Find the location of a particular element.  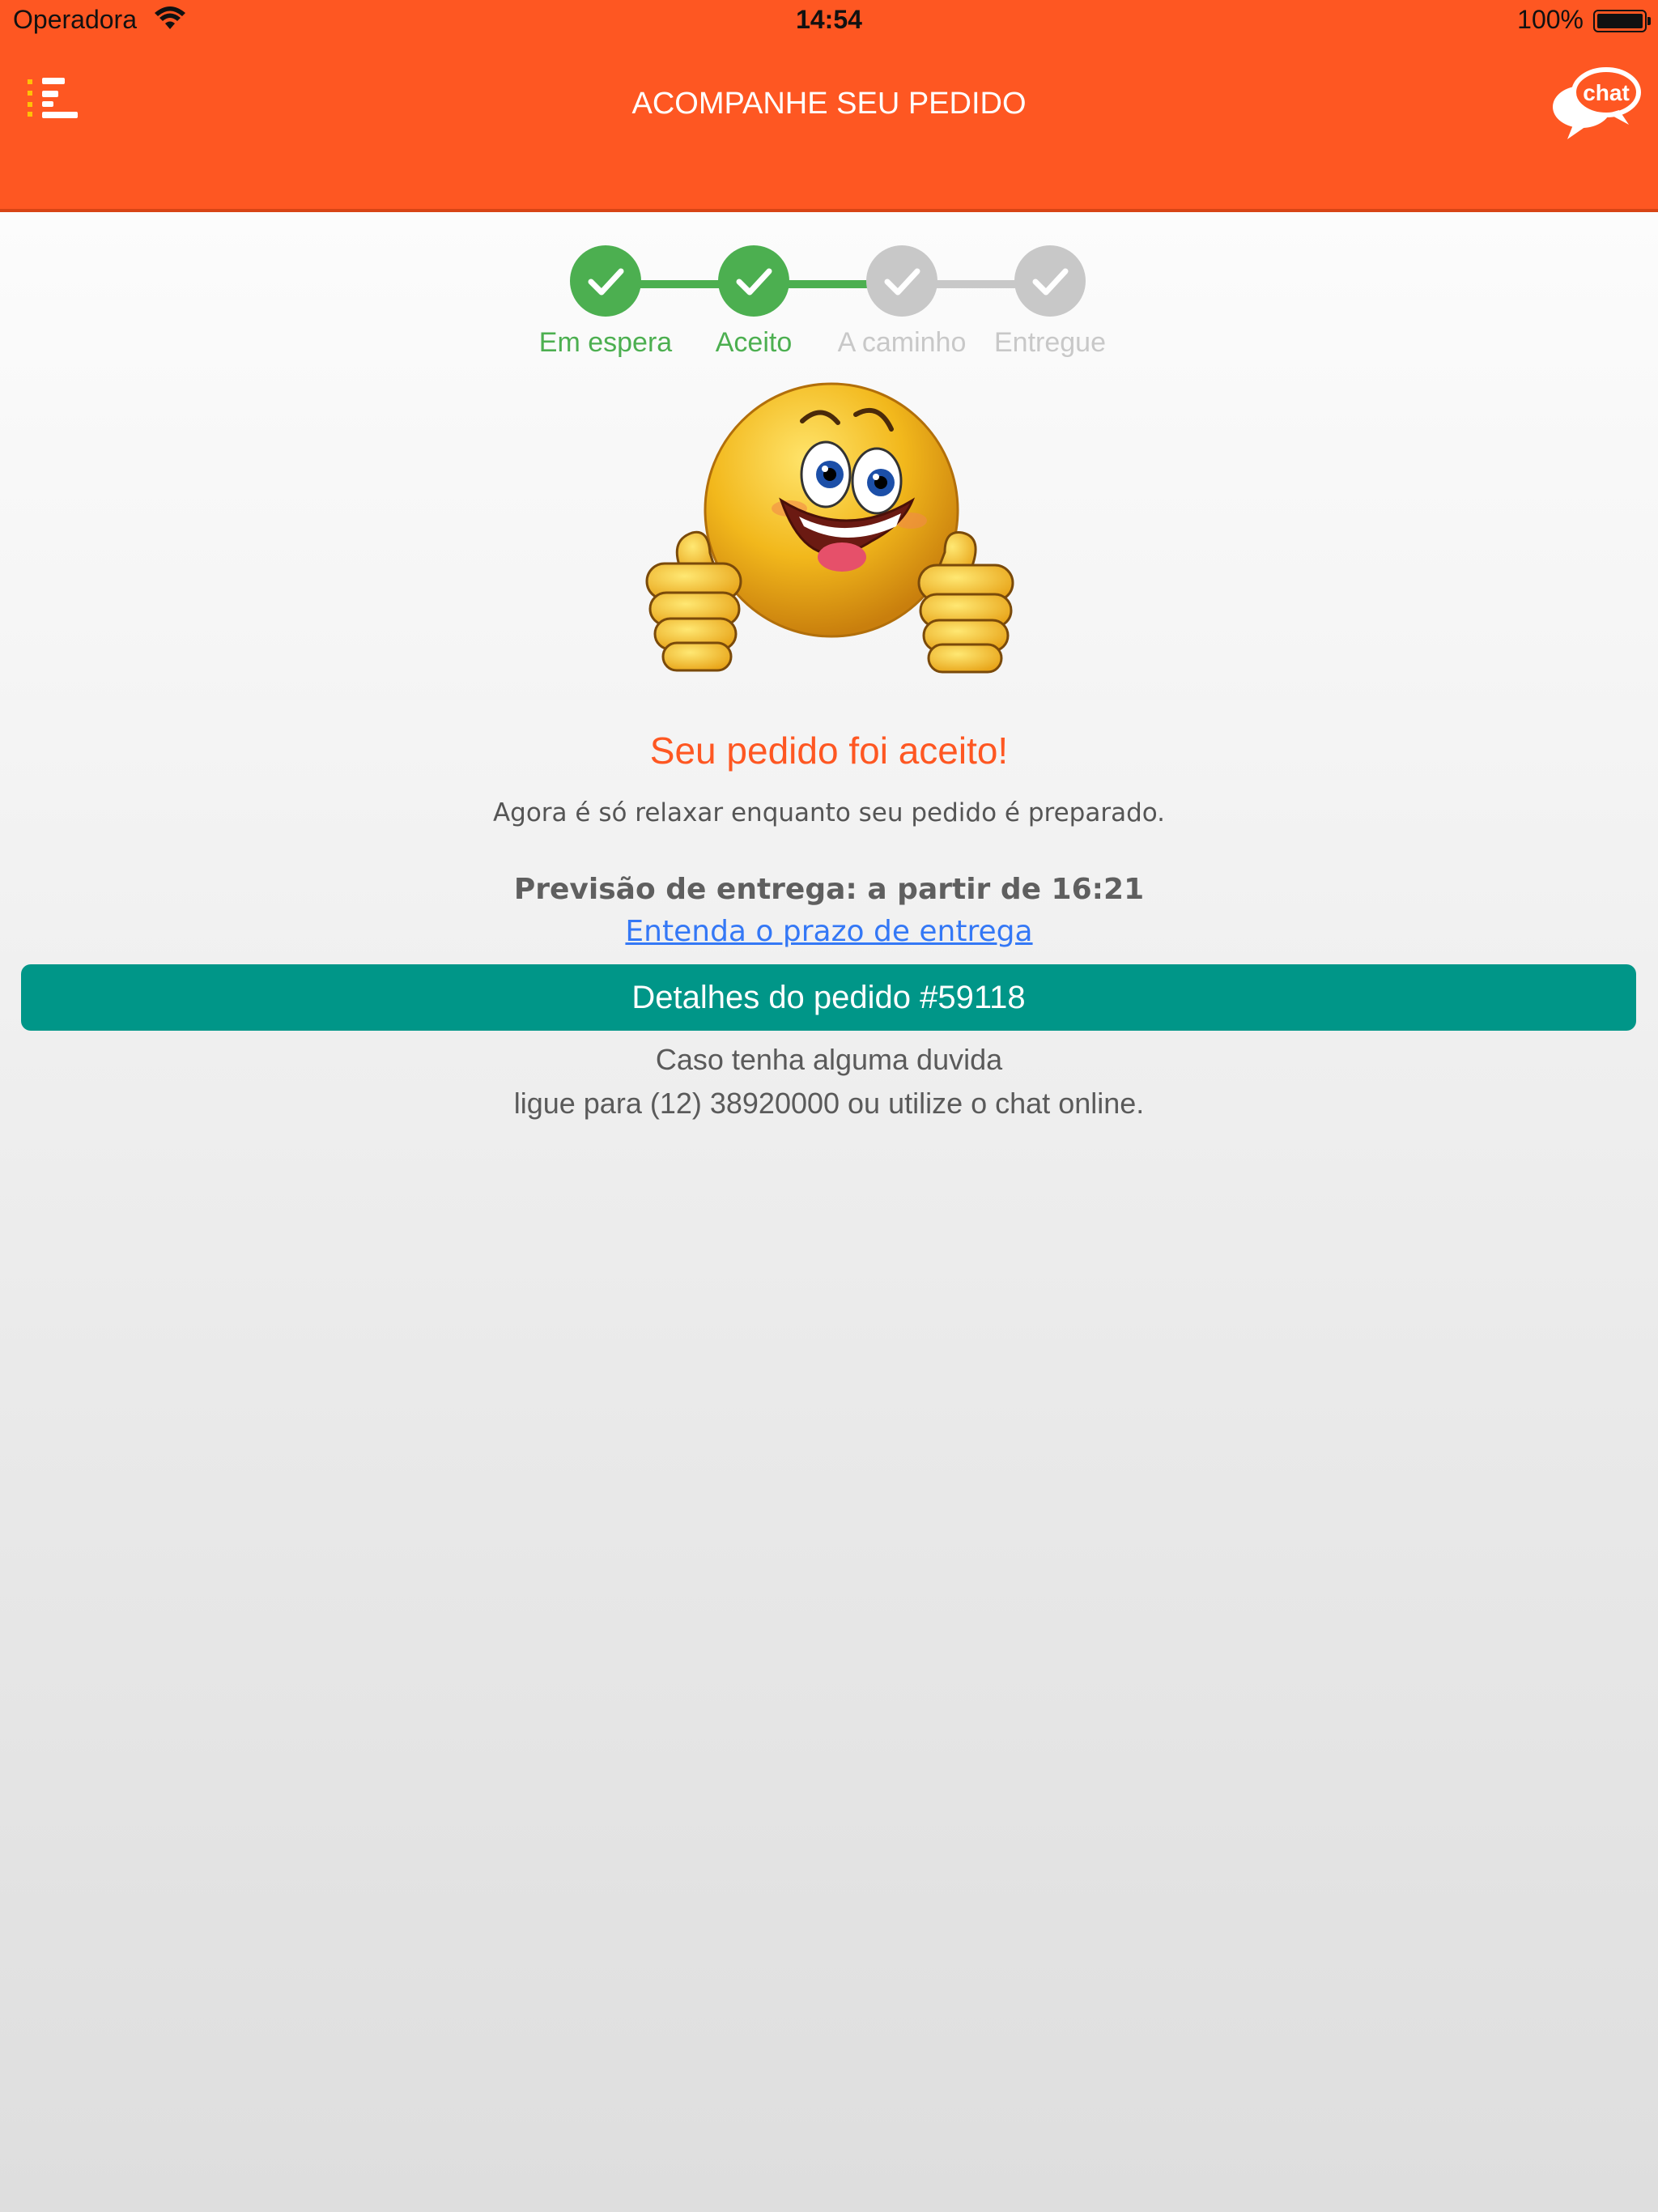

thumbs-up-smiley-icon is located at coordinates (830, 528).